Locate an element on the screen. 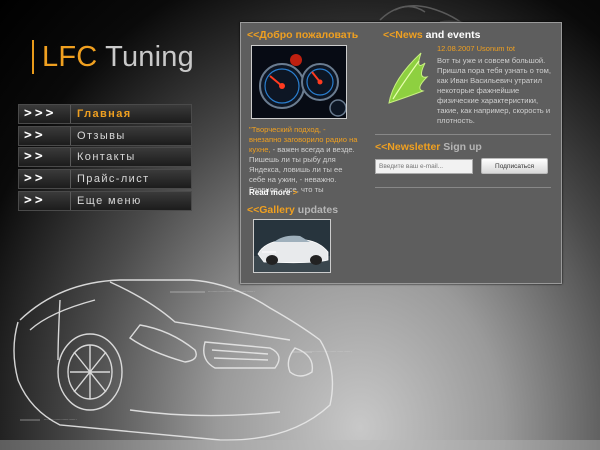 The image size is (600, 450). email-input is located at coordinates (424, 166).